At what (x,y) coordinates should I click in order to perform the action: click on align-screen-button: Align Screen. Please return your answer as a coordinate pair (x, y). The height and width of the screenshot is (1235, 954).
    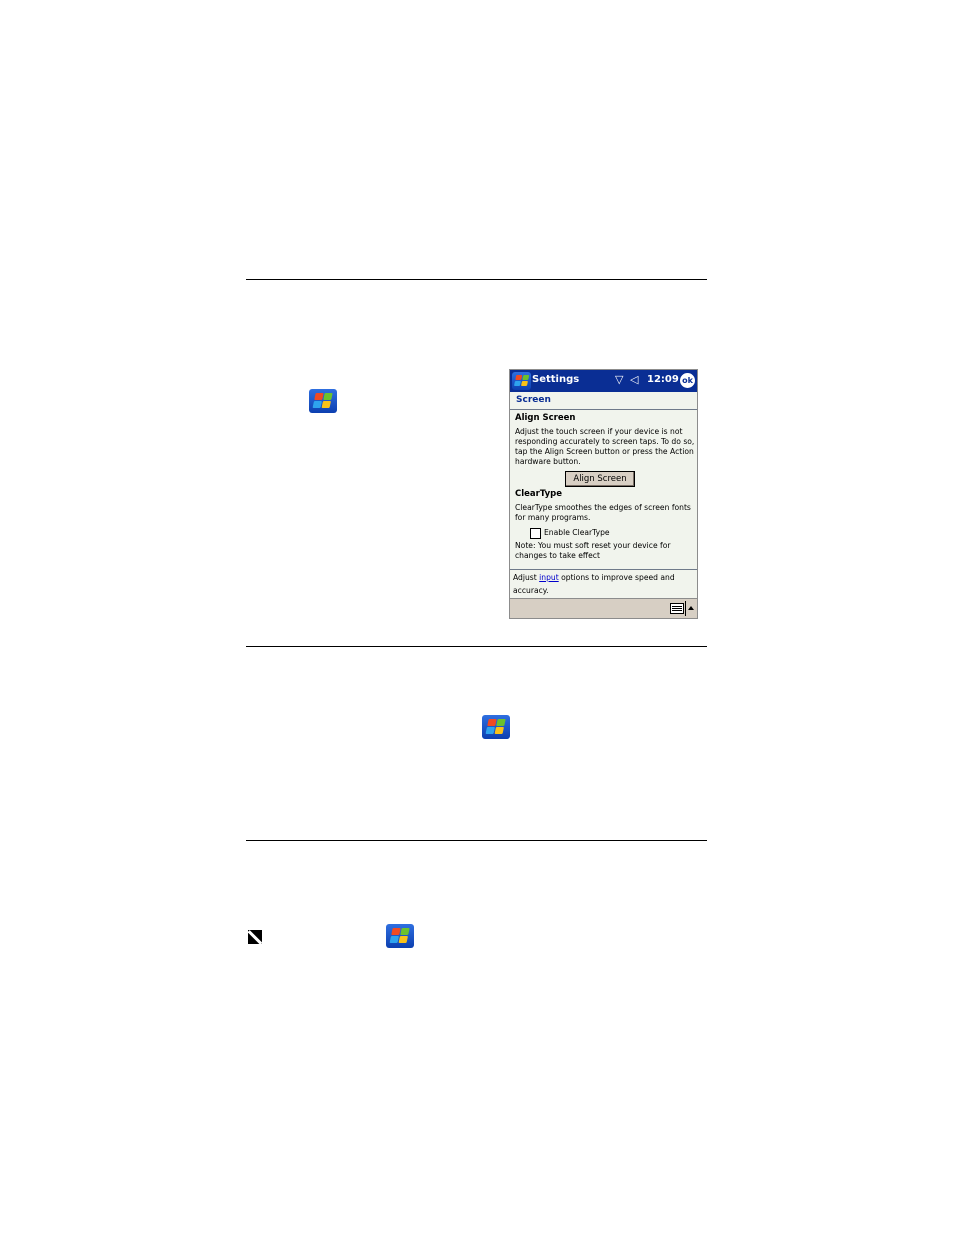
    Looking at the image, I should click on (600, 479).